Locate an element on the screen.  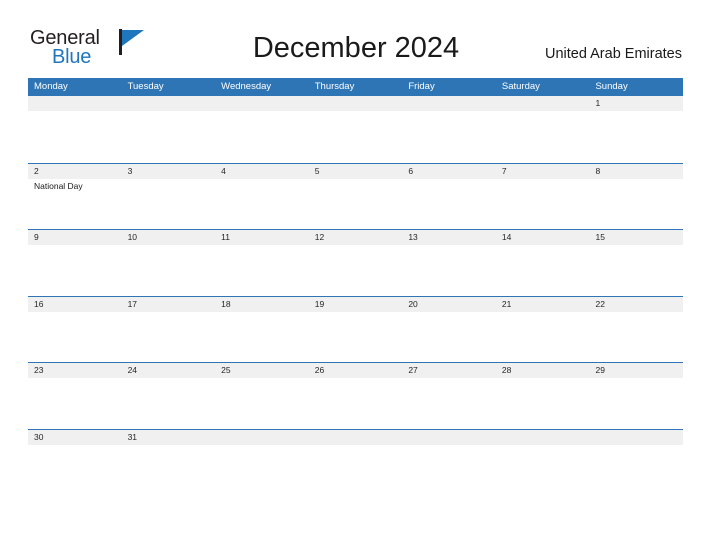
day-number: 7 is located at coordinates (543, 171).